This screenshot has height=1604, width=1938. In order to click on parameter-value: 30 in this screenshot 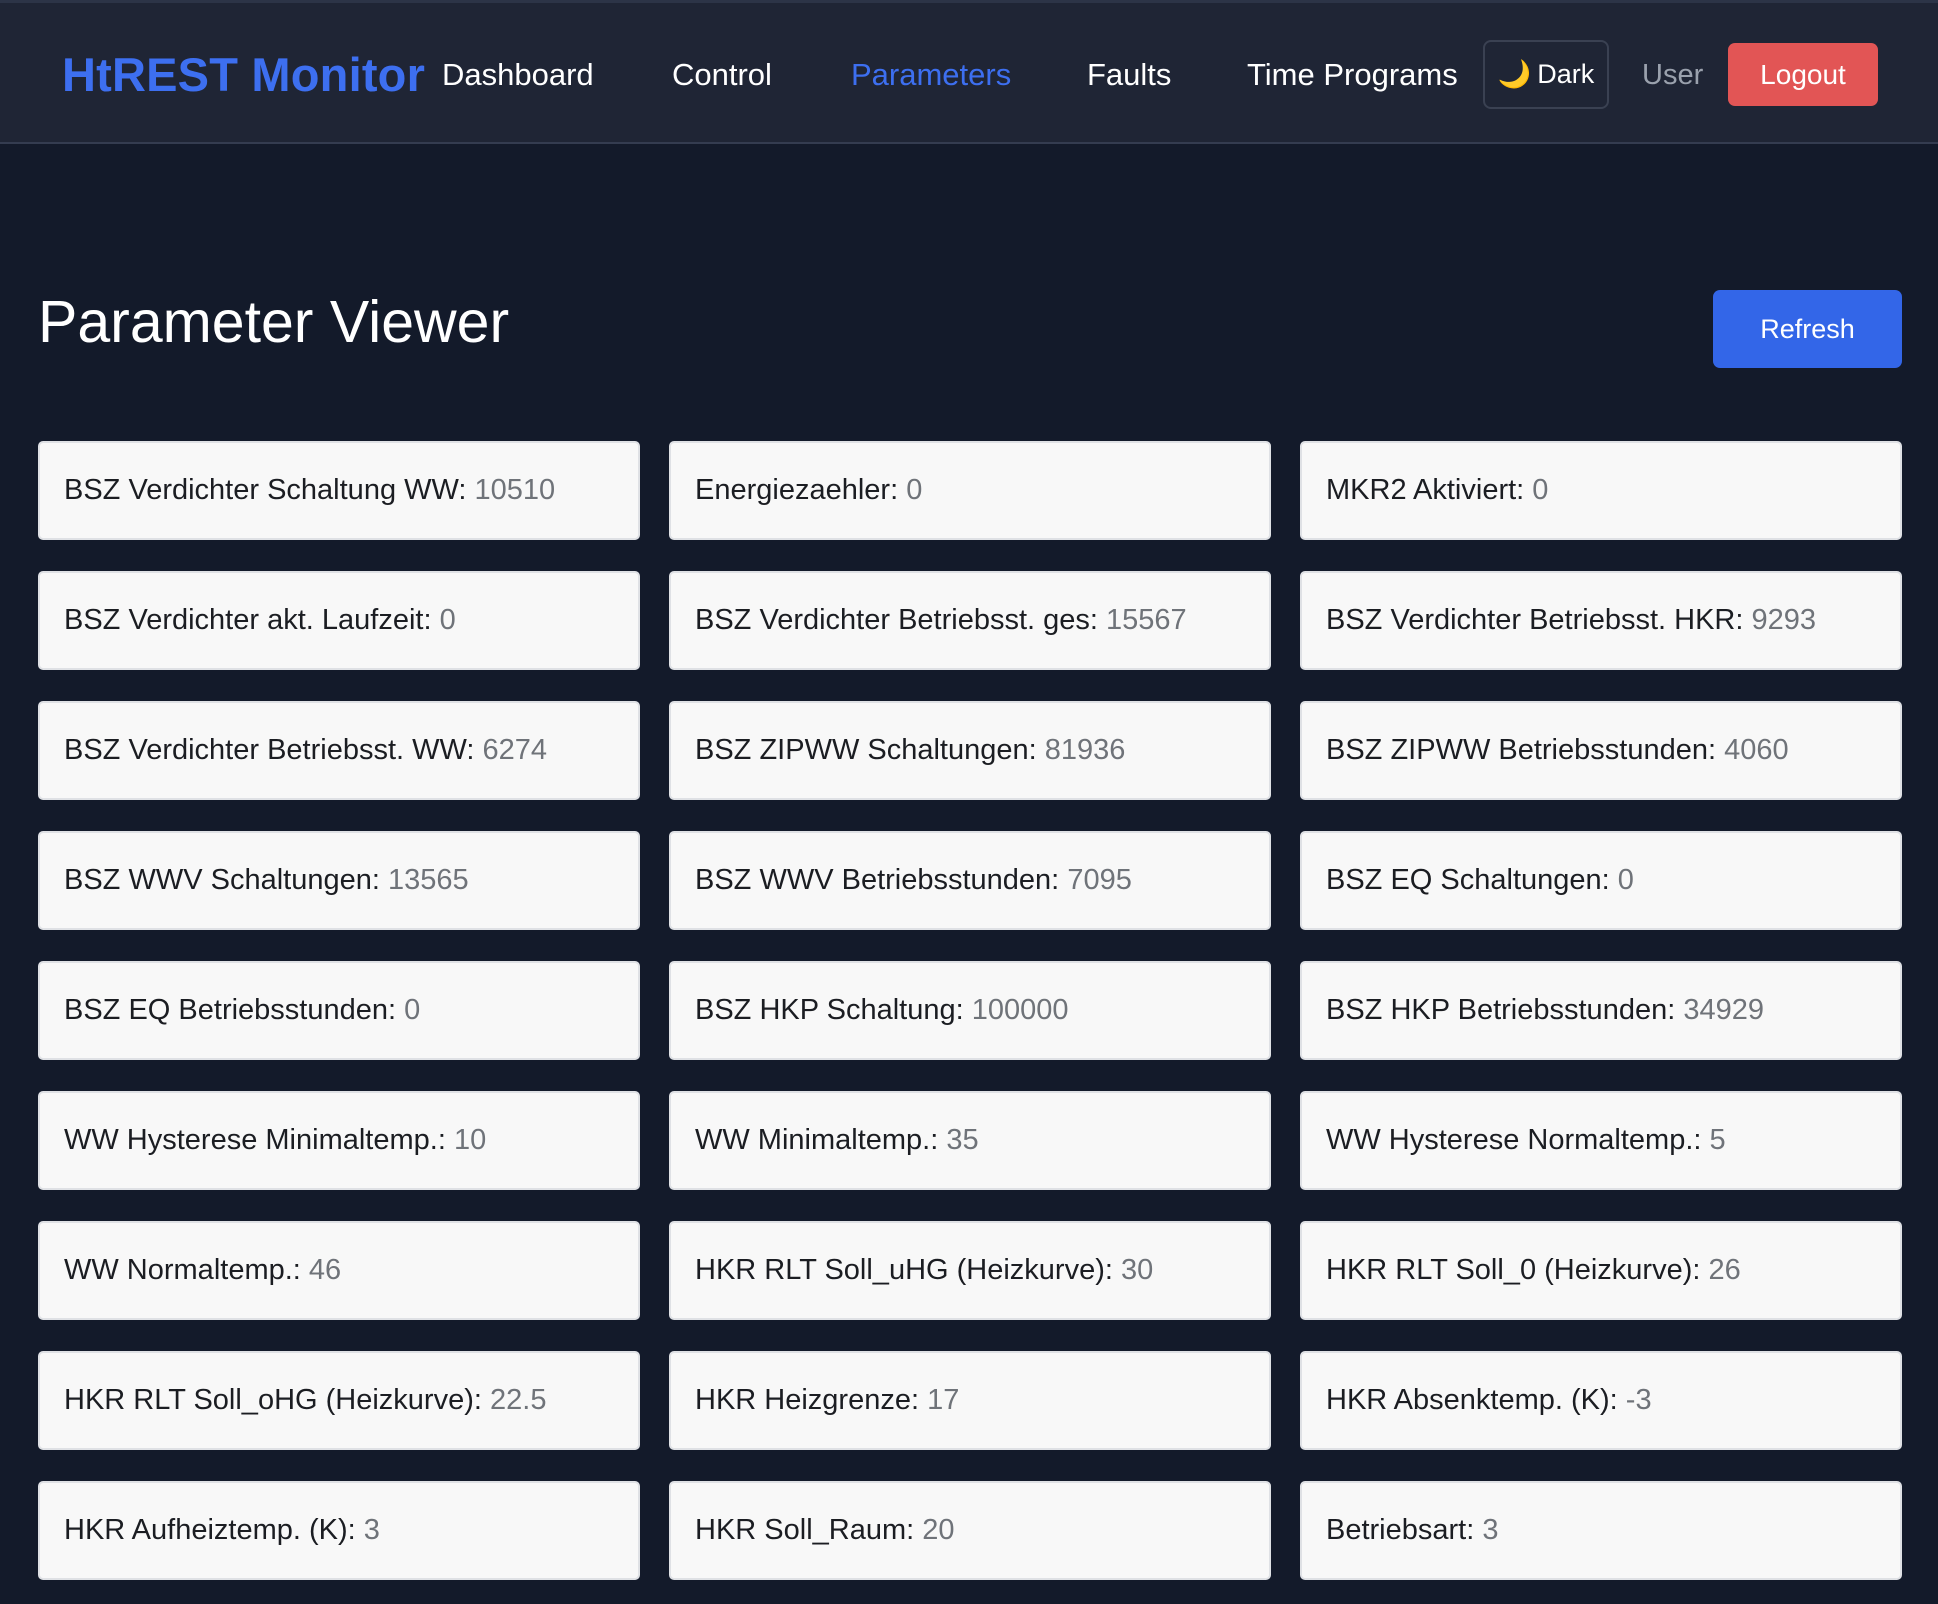, I will do `click(1137, 1270)`.